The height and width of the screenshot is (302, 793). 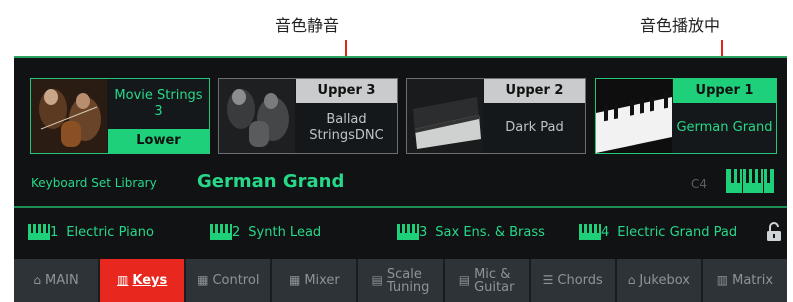 I want to click on preset-name: Electric Piano, so click(x=110, y=232).